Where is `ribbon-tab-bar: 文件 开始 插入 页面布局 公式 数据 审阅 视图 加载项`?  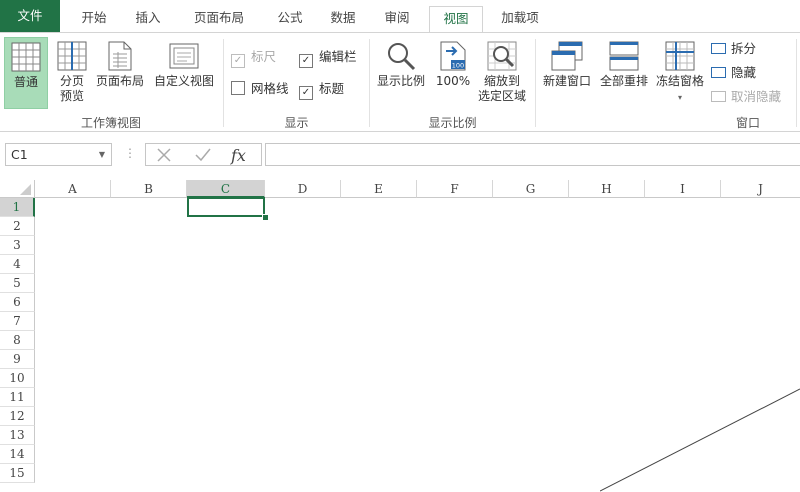 ribbon-tab-bar: 文件 开始 插入 页面布局 公式 数据 审阅 视图 加载项 is located at coordinates (400, 16).